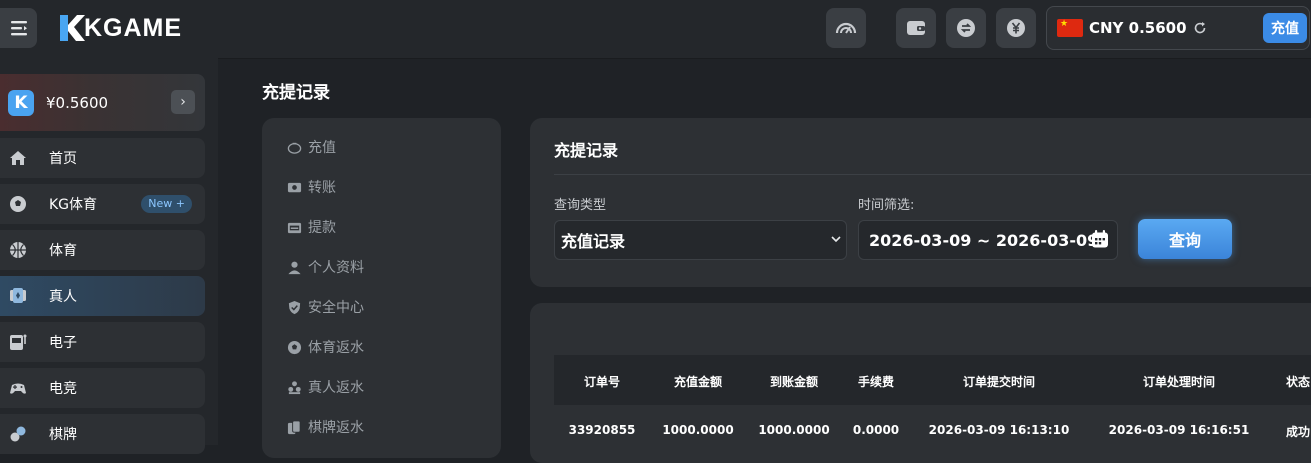 This screenshot has height=463, width=1311. I want to click on query-type-value: 充值记录, so click(593, 241).